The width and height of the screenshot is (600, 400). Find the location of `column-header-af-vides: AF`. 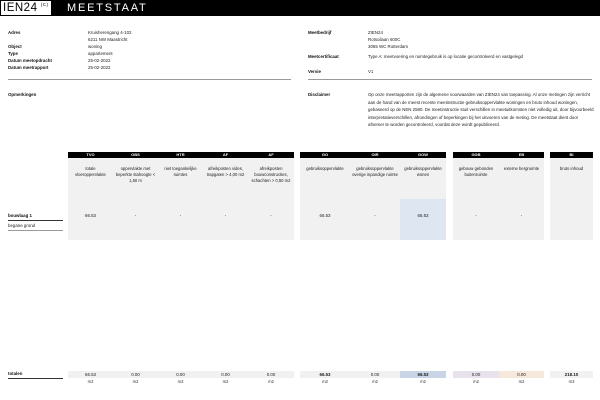

column-header-af-vides: AF is located at coordinates (225, 155).